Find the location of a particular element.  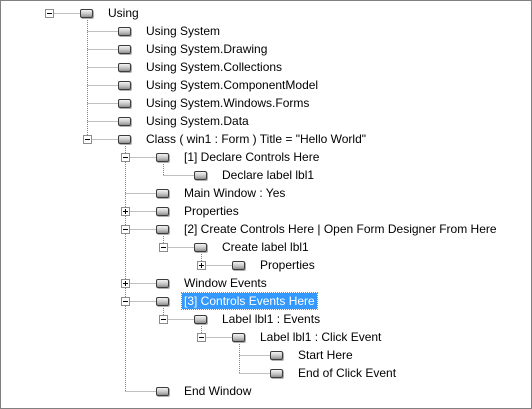

tree-node-create-label-lbl1: Create label lbl1 is located at coordinates (252, 247).